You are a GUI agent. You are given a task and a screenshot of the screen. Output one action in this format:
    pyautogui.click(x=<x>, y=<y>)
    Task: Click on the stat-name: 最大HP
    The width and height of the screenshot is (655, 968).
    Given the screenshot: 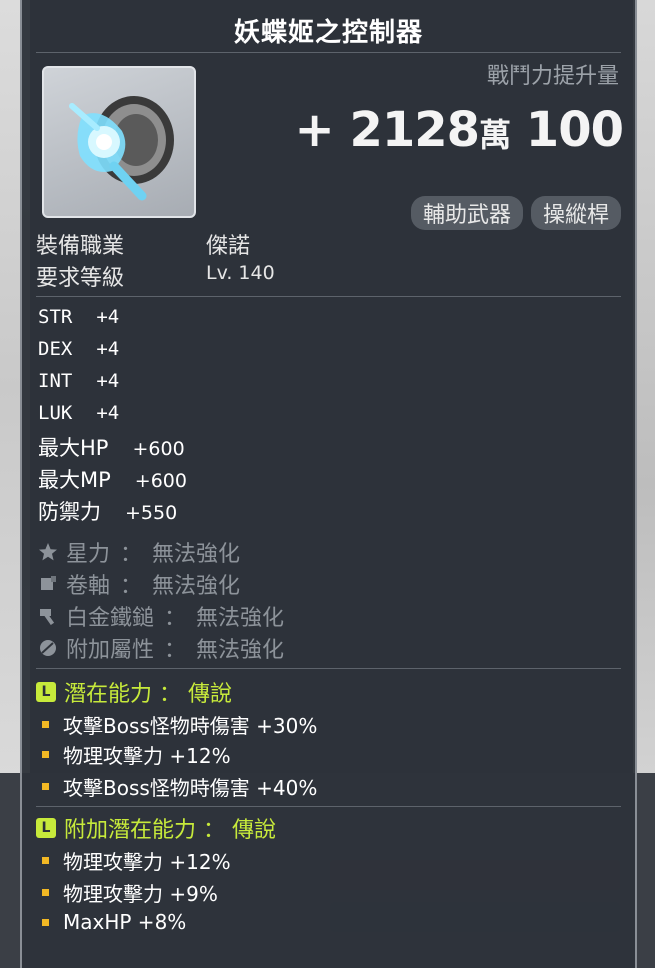 What is the action you would take?
    pyautogui.click(x=73, y=448)
    